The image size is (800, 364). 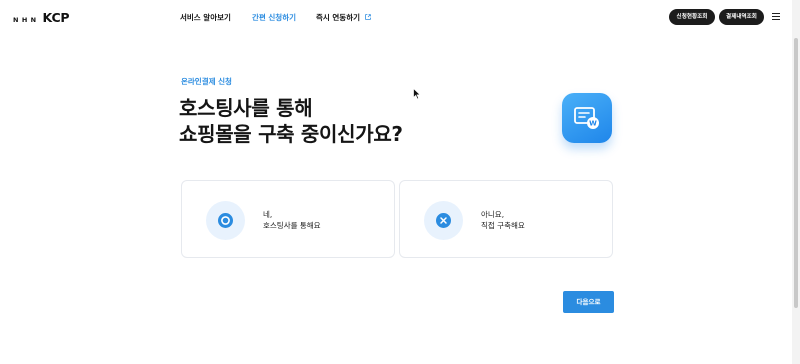 I want to click on option-yes-line2: 호스팅사를 통해요, so click(x=292, y=225).